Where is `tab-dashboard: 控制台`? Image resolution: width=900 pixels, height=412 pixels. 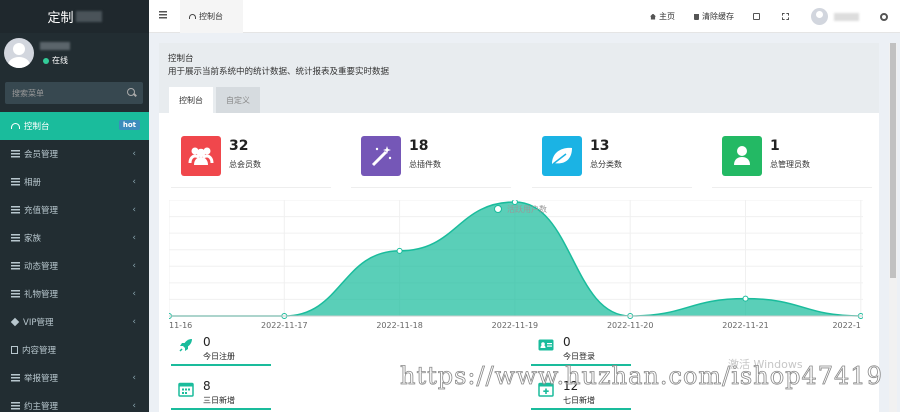
tab-dashboard: 控制台 is located at coordinates (211, 16).